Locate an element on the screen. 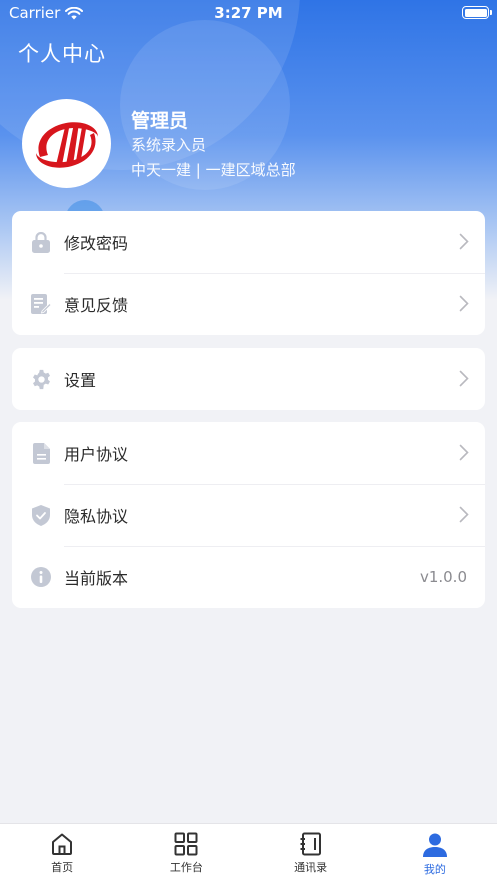 The width and height of the screenshot is (497, 883). menu-item-feedback: 意见反馈 is located at coordinates (248, 304).